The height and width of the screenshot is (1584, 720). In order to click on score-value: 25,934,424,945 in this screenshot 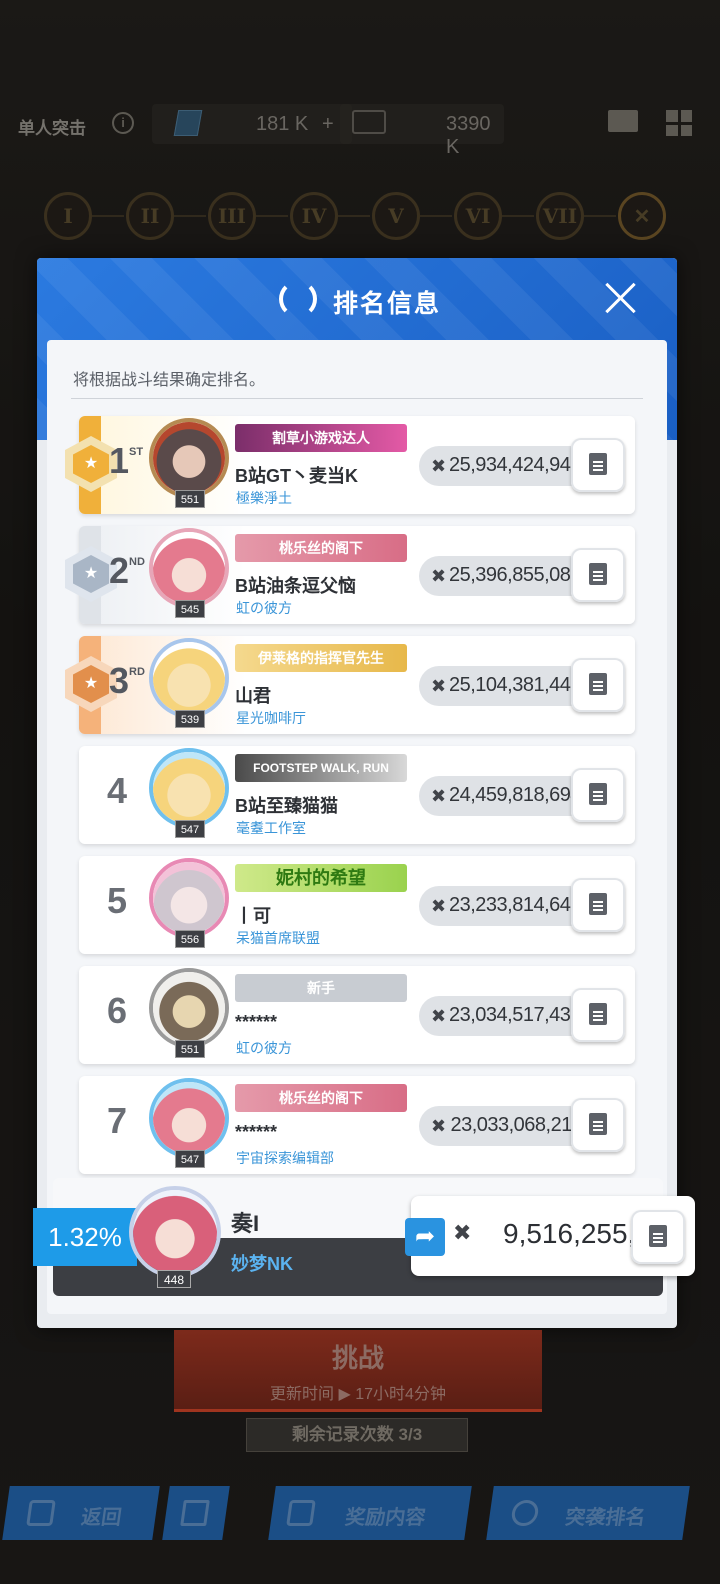, I will do `click(515, 465)`.